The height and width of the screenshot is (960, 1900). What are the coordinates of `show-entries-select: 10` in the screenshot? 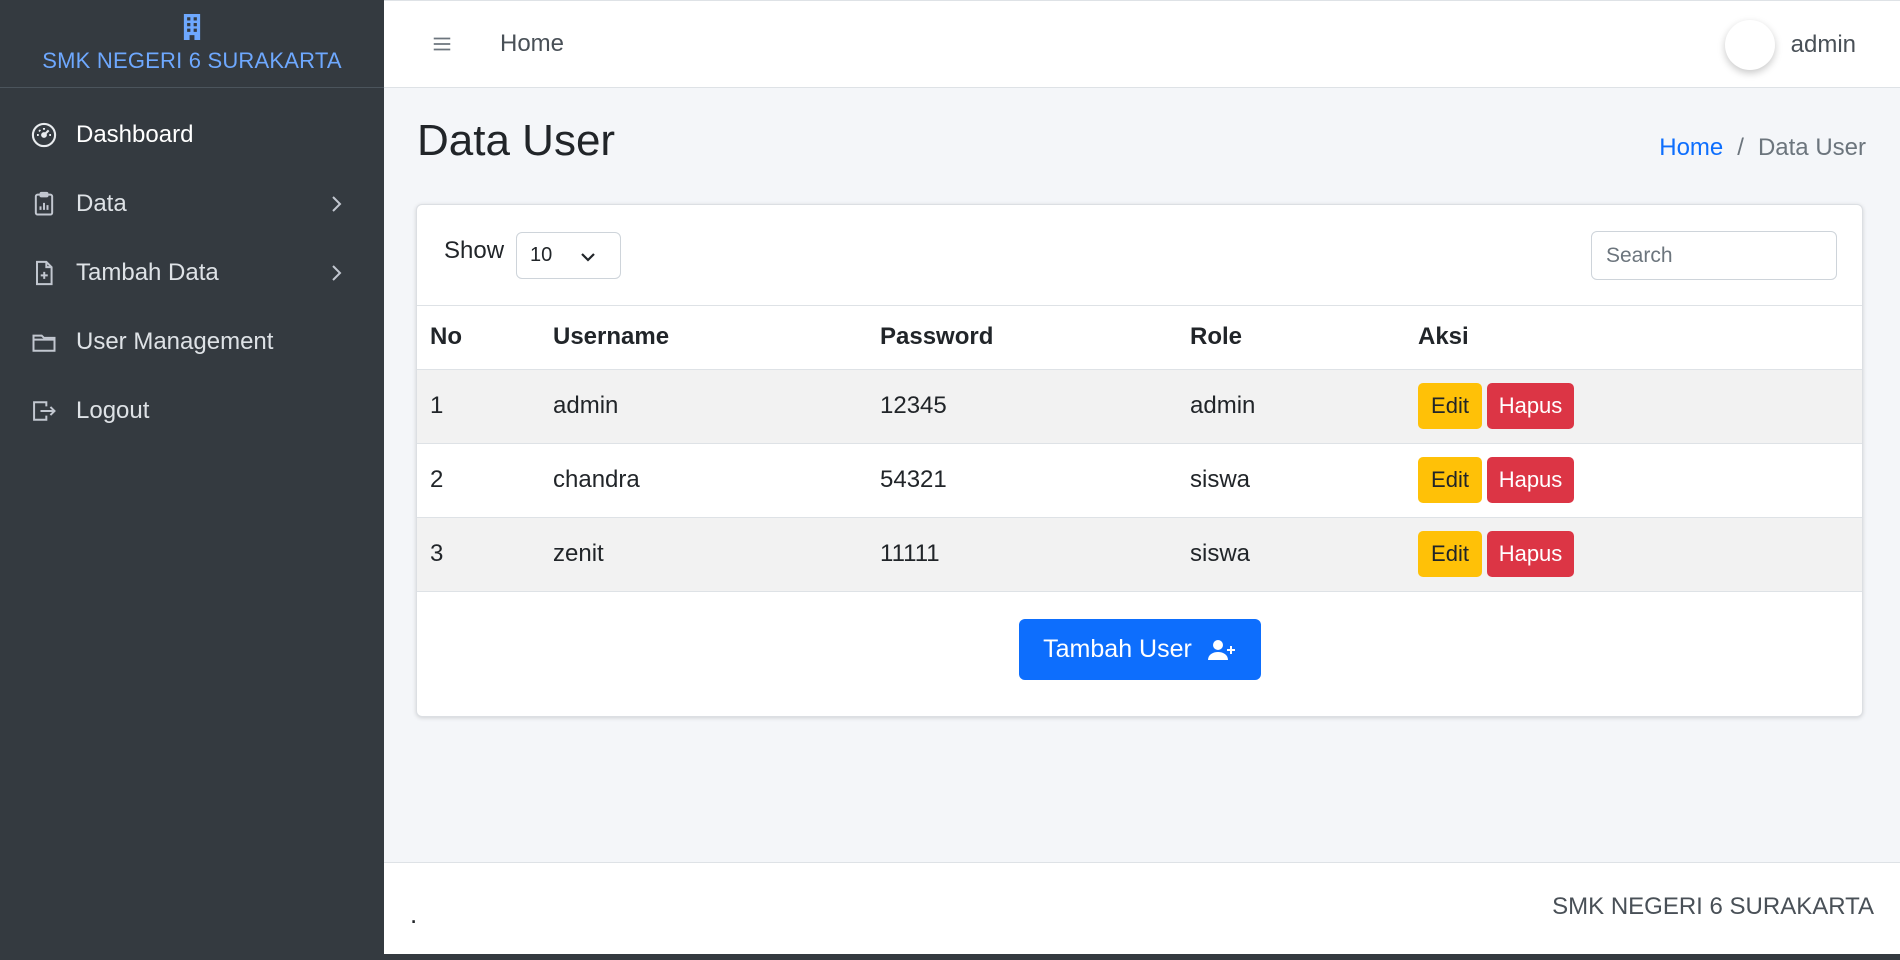 It's located at (568, 255).